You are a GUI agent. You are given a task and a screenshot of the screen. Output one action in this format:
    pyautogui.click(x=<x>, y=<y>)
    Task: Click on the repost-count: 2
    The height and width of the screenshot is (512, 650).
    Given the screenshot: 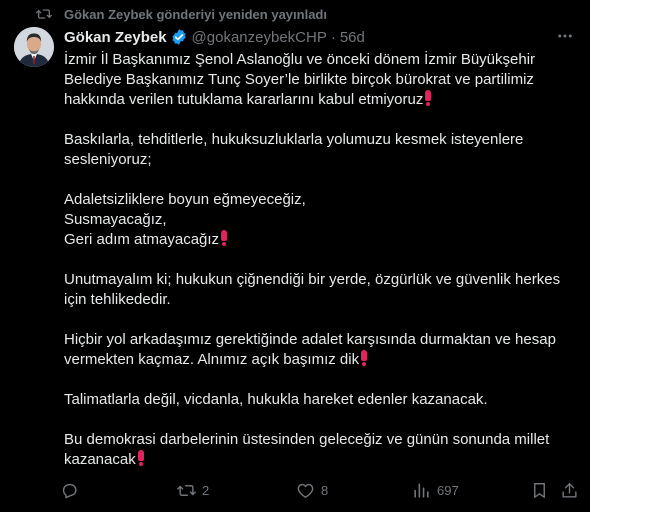 What is the action you would take?
    pyautogui.click(x=206, y=490)
    